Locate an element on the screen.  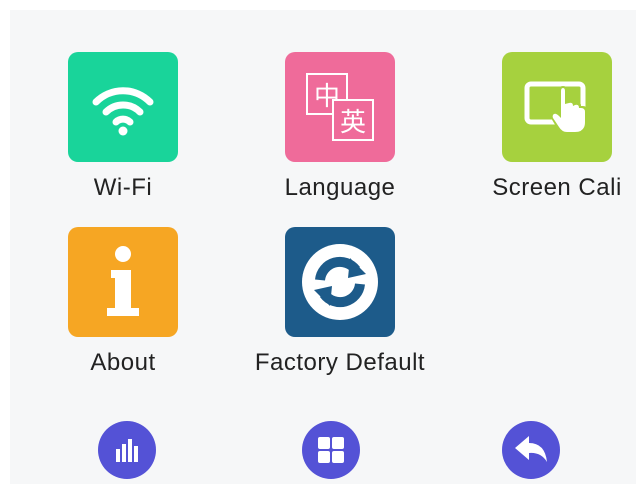
info-icon is located at coordinates (123, 281).